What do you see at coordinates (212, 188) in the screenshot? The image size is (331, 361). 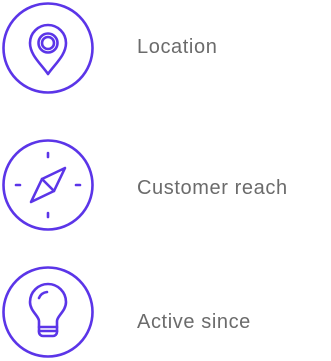 I see `feature-label: Customer reach` at bounding box center [212, 188].